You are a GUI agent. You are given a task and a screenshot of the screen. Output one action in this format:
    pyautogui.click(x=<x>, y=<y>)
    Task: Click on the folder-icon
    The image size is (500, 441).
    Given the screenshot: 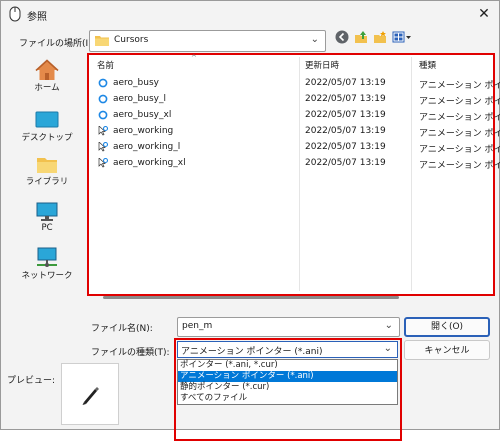 What is the action you would take?
    pyautogui.click(x=102, y=41)
    